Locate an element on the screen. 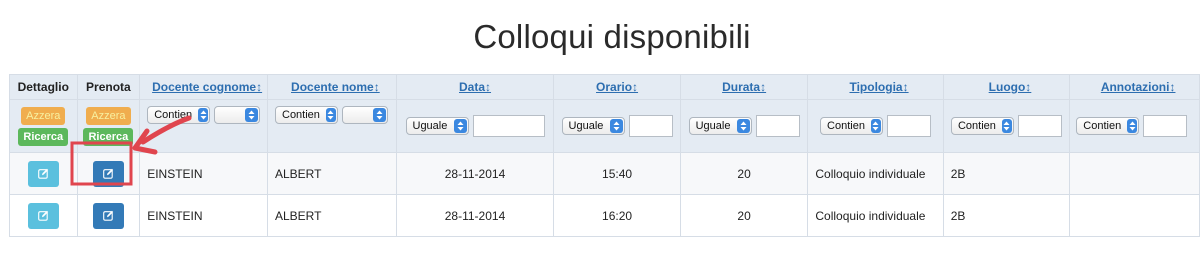  filter-cell-docente-cognome: Contien is located at coordinates (203, 126).